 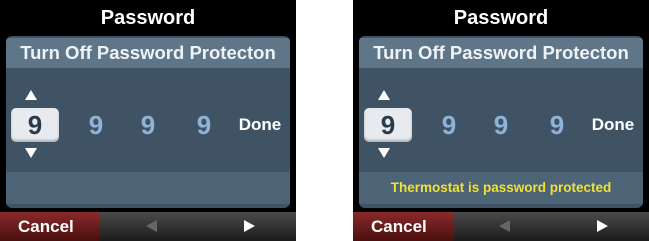 What do you see at coordinates (148, 188) in the screenshot?
I see `status-message` at bounding box center [148, 188].